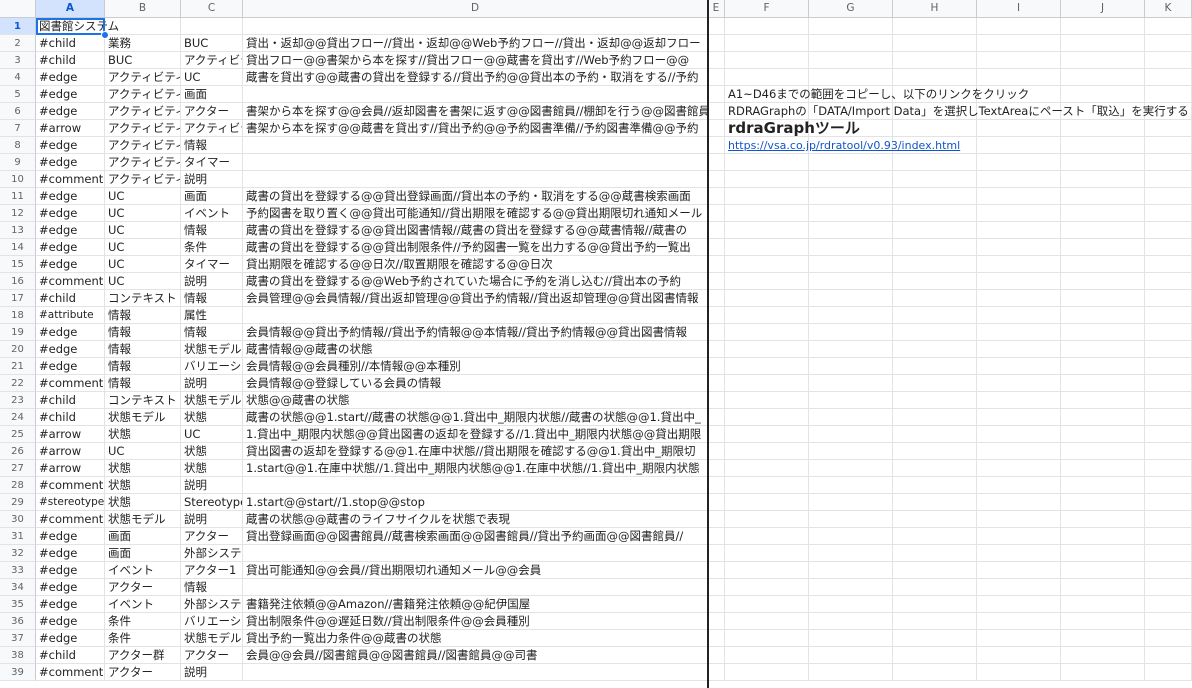  Describe the element at coordinates (212, 349) in the screenshot. I see `cell-c20: 状態モデル` at that location.